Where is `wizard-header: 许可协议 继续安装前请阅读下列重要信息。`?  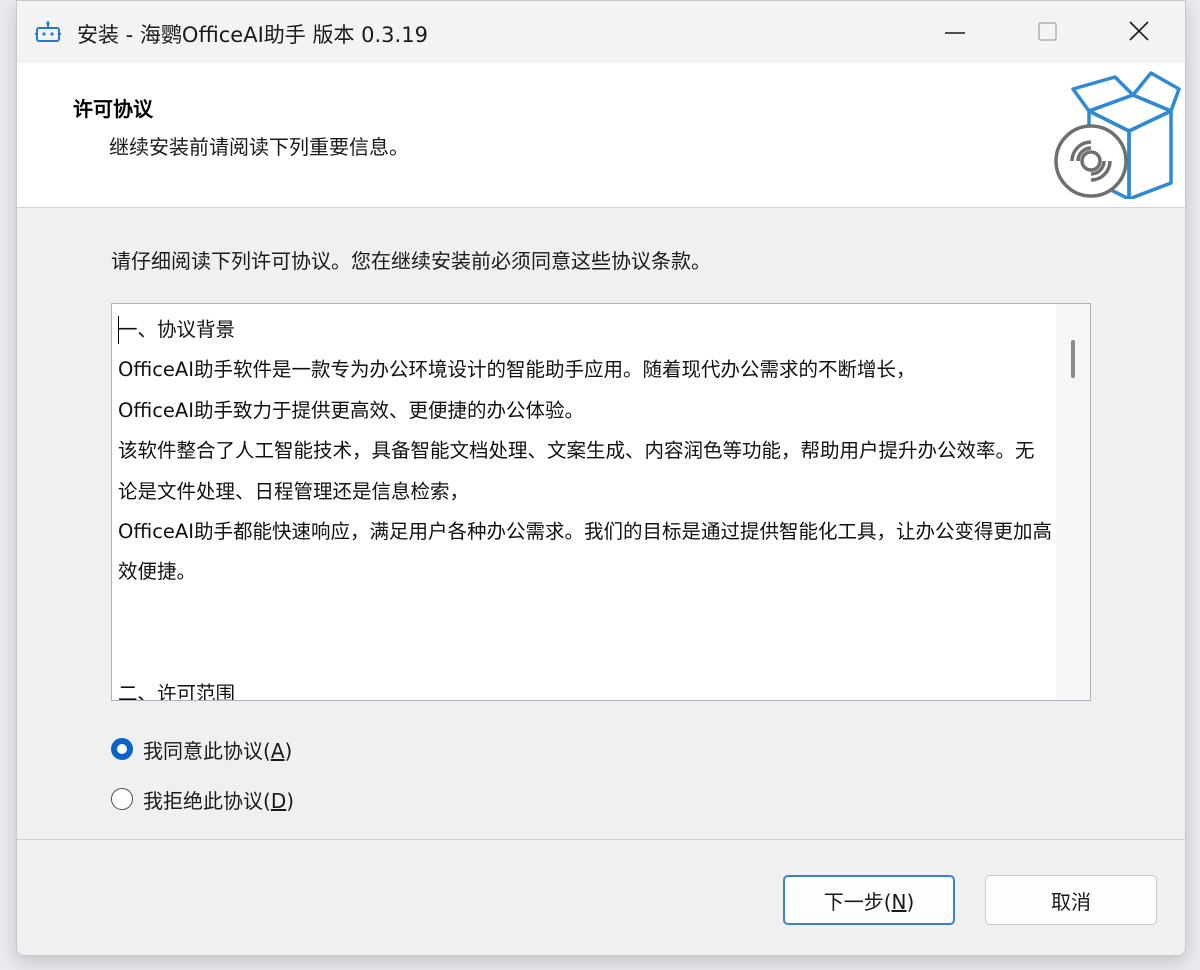
wizard-header: 许可协议 继续安装前请阅读下列重要信息。 is located at coordinates (601, 135).